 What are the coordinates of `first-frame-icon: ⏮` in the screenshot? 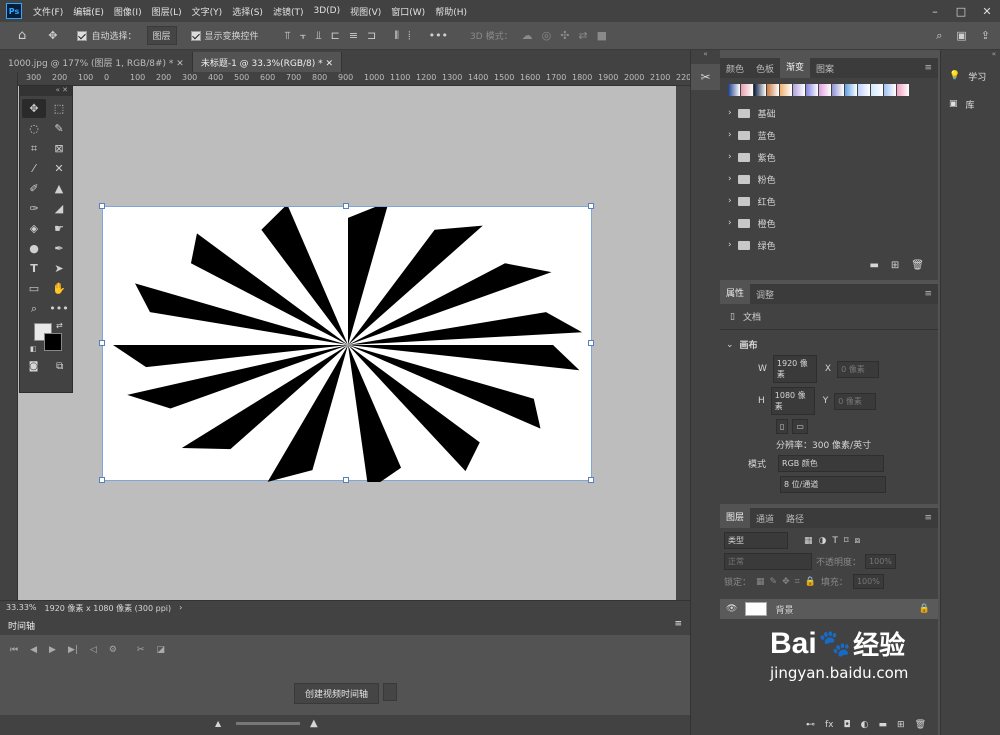 It's located at (14, 650).